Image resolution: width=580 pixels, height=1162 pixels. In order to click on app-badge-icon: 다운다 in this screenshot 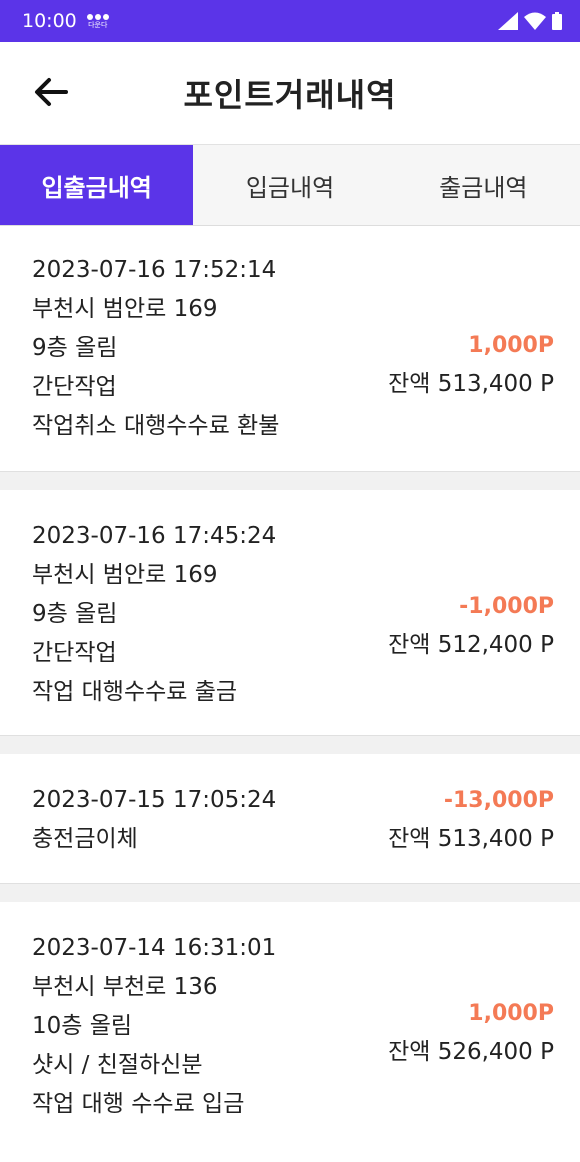, I will do `click(97, 21)`.